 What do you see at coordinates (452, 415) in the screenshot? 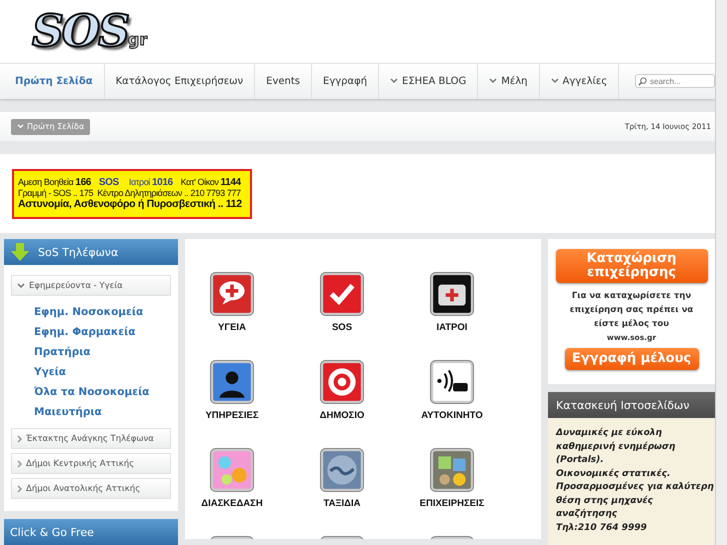
I see `tile-label: ΑΥΤΟΚΙΝΗΤΟ` at bounding box center [452, 415].